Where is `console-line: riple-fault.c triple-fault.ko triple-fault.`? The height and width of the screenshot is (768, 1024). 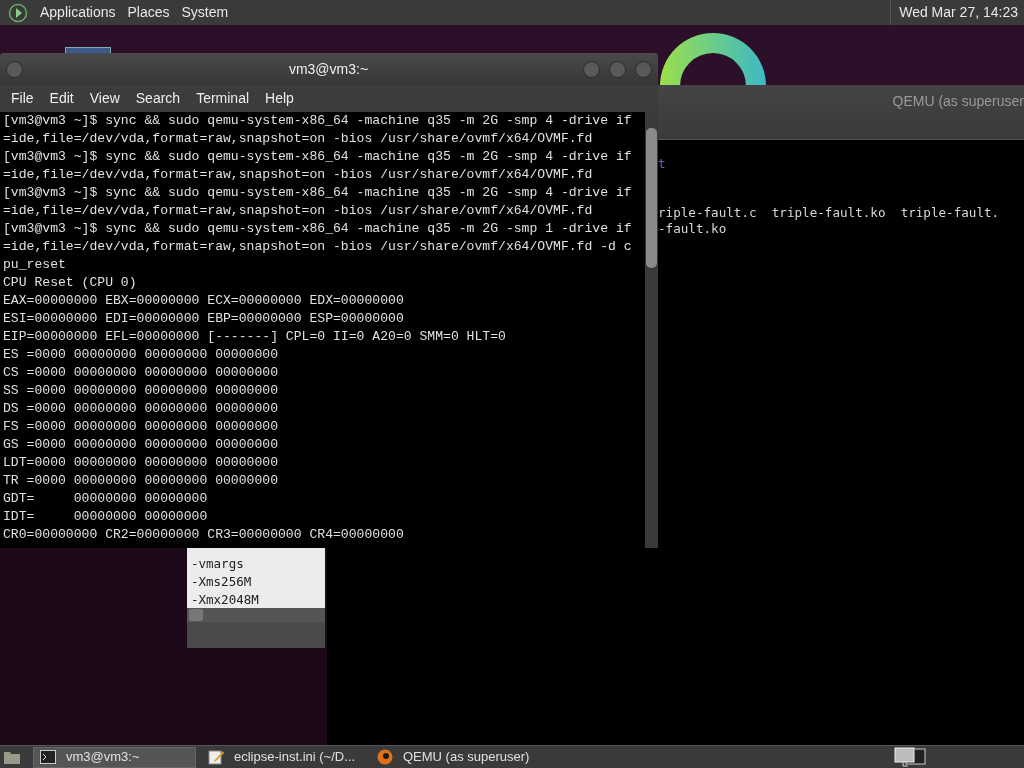
console-line: riple-fault.c triple-fault.ko triple-fault. is located at coordinates (829, 213).